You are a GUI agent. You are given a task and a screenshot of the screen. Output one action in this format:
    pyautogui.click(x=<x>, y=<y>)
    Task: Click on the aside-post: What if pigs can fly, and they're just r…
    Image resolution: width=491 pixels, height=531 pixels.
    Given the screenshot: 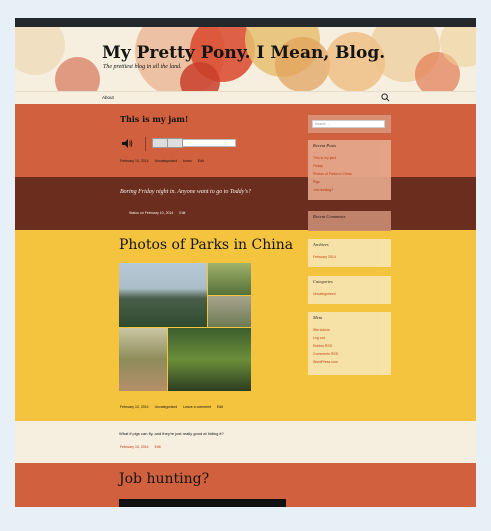 What is the action you would take?
    pyautogui.click(x=245, y=442)
    